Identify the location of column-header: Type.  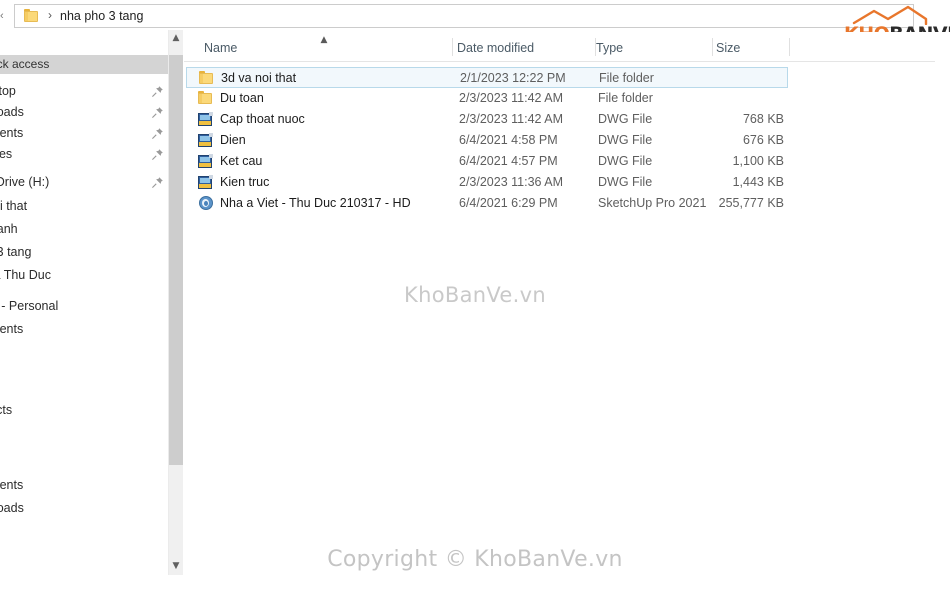
(609, 48).